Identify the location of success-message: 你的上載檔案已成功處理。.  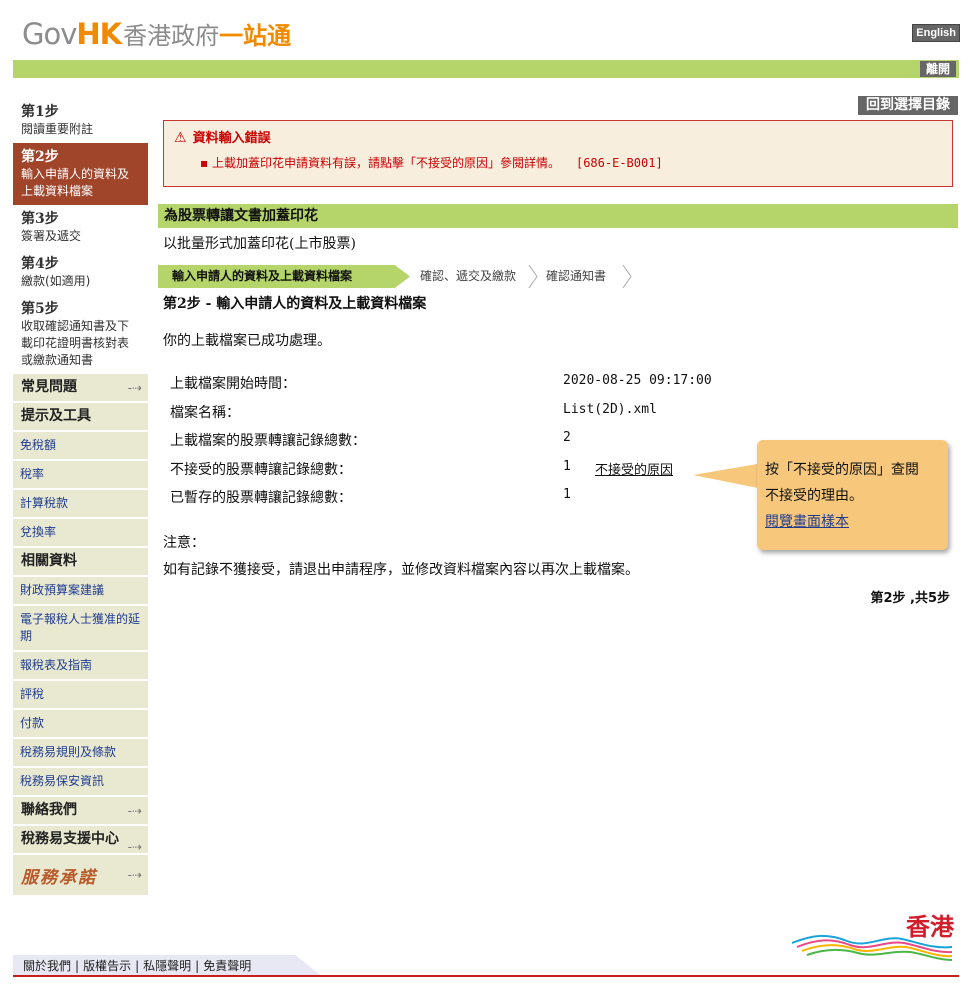
(247, 341).